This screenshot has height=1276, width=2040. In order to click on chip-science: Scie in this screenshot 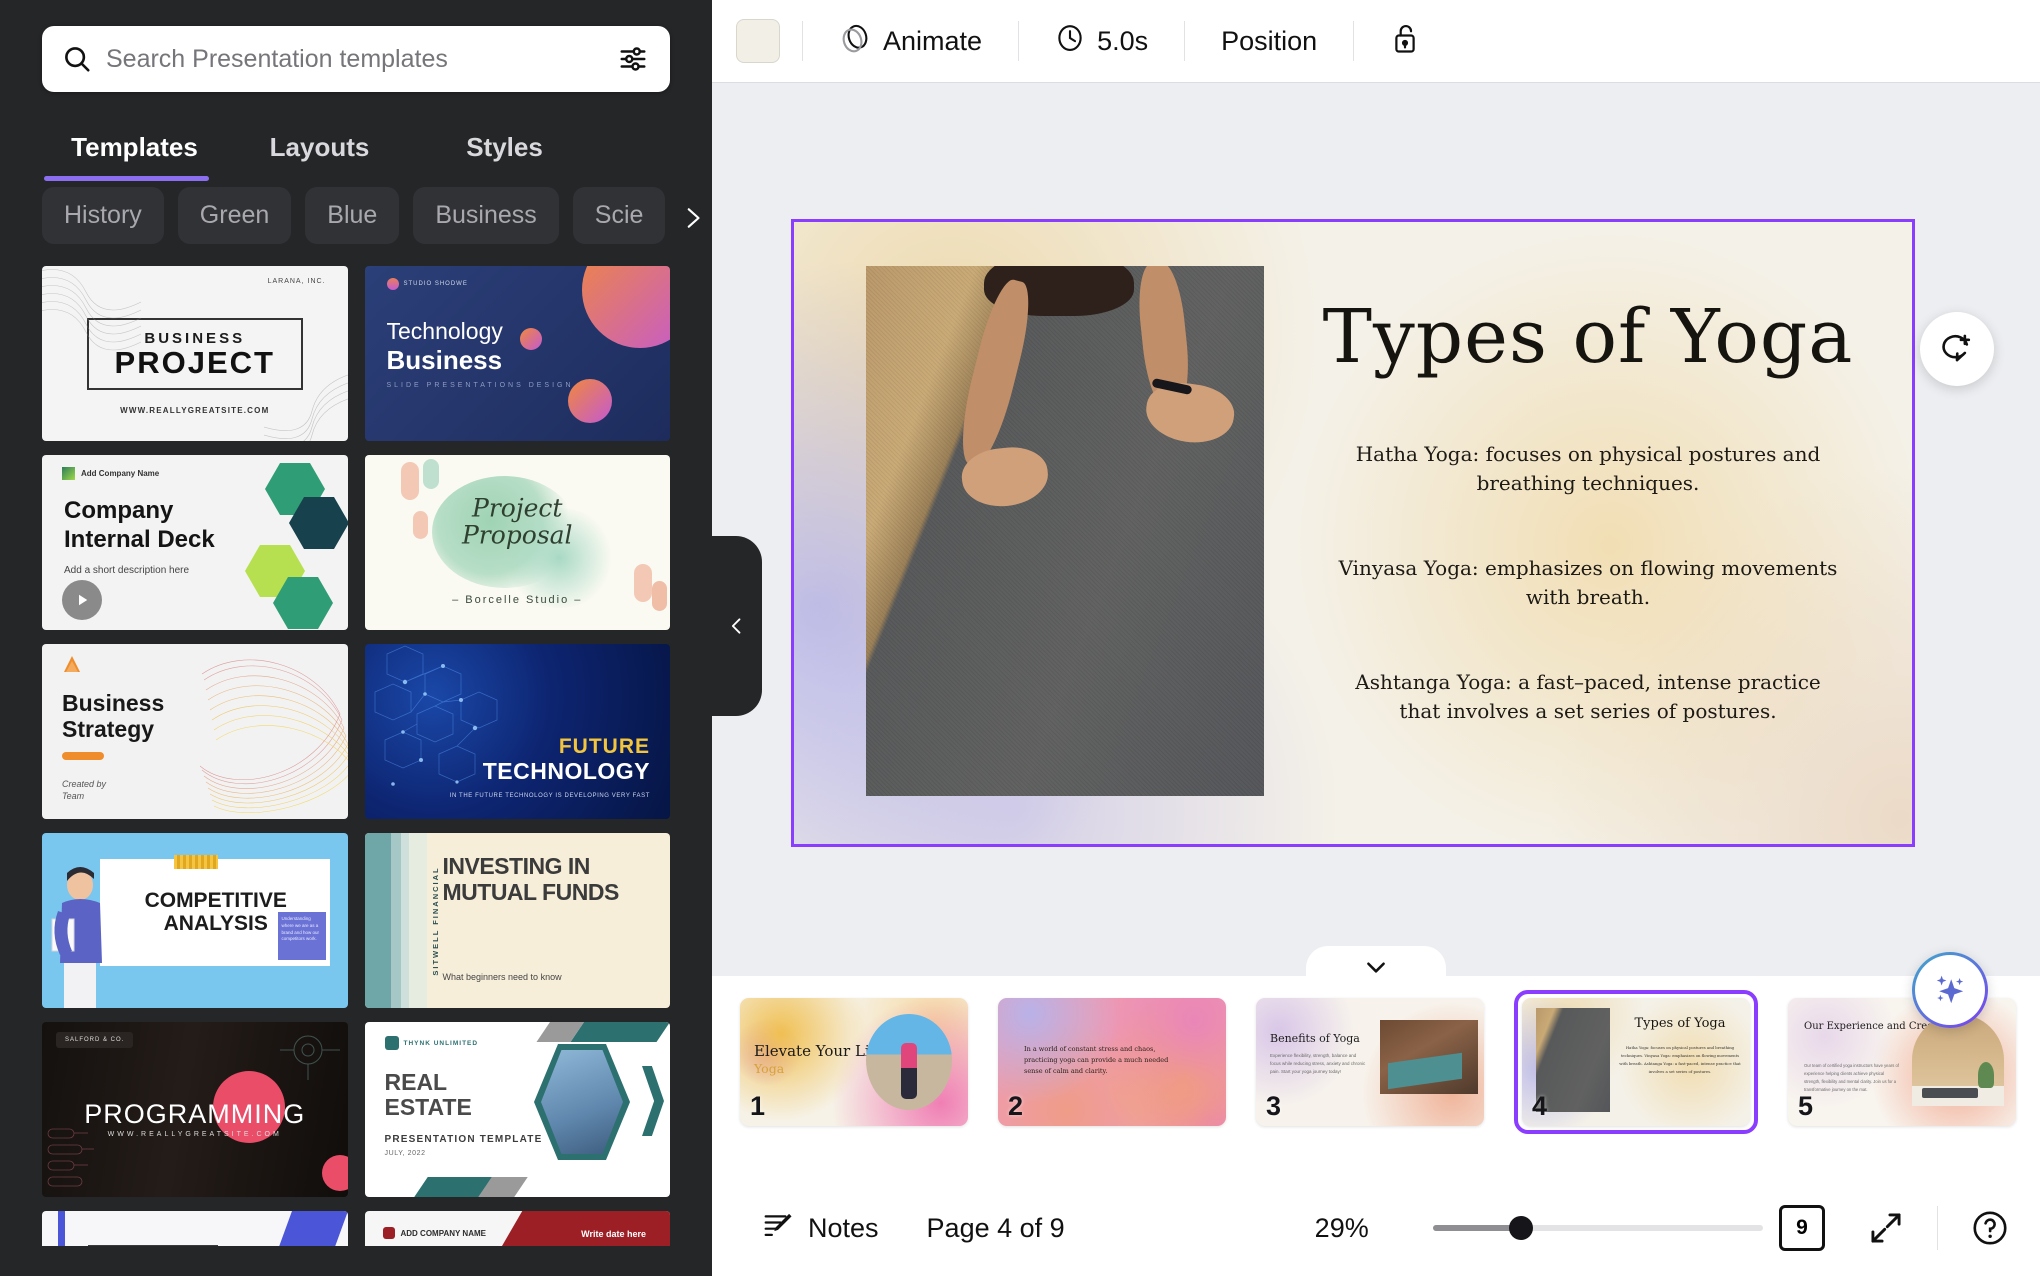, I will do `click(619, 215)`.